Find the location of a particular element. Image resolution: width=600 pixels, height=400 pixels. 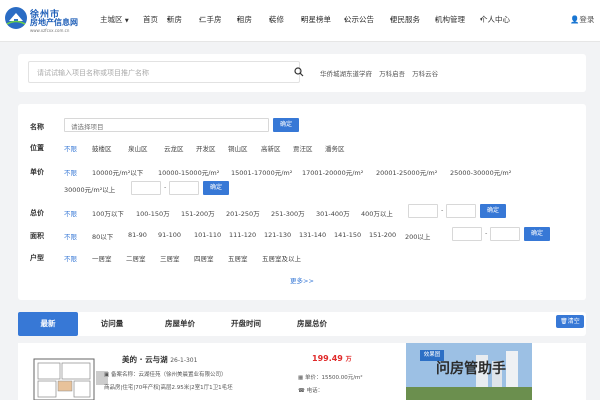

nav-decoration: 装修 ▾ is located at coordinates (276, 19).